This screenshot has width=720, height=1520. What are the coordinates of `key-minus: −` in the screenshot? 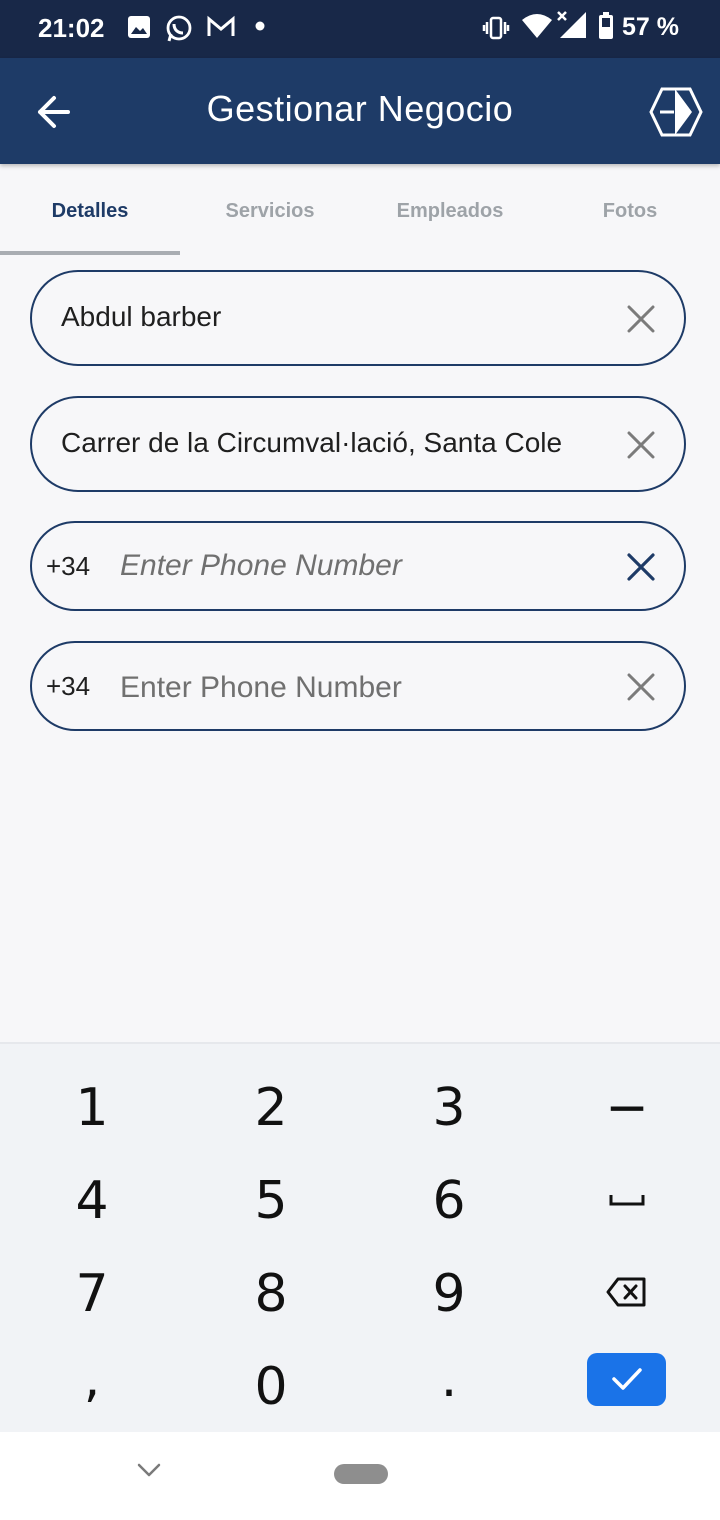 It's located at (627, 1108).